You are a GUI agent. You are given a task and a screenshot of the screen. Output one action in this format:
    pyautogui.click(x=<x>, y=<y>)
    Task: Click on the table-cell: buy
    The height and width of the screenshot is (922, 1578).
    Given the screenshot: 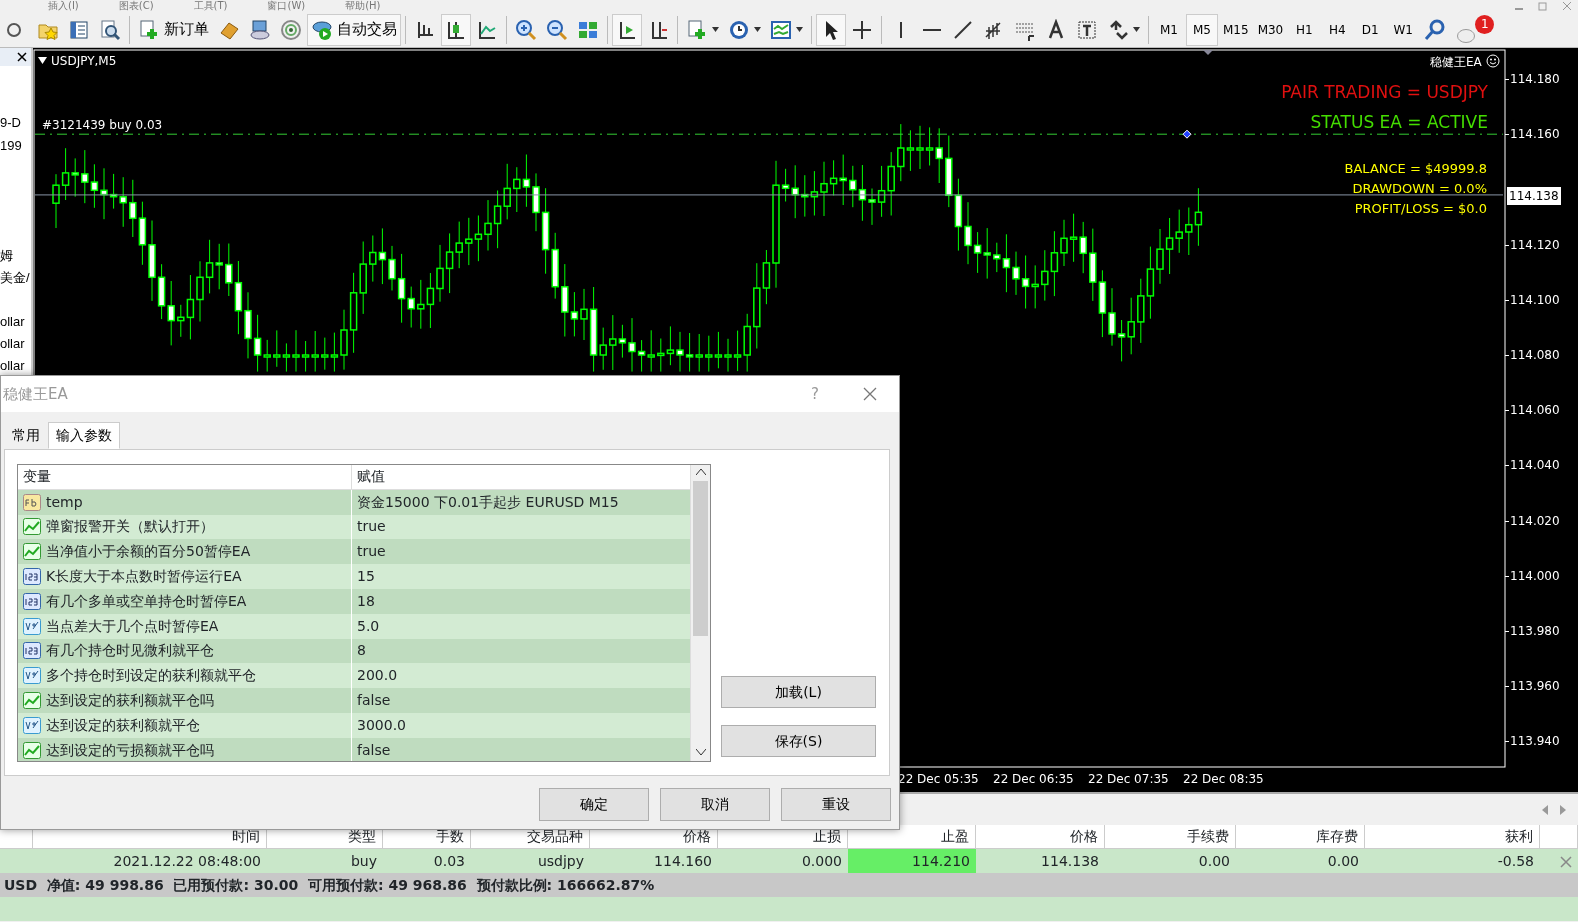 What is the action you would take?
    pyautogui.click(x=325, y=861)
    